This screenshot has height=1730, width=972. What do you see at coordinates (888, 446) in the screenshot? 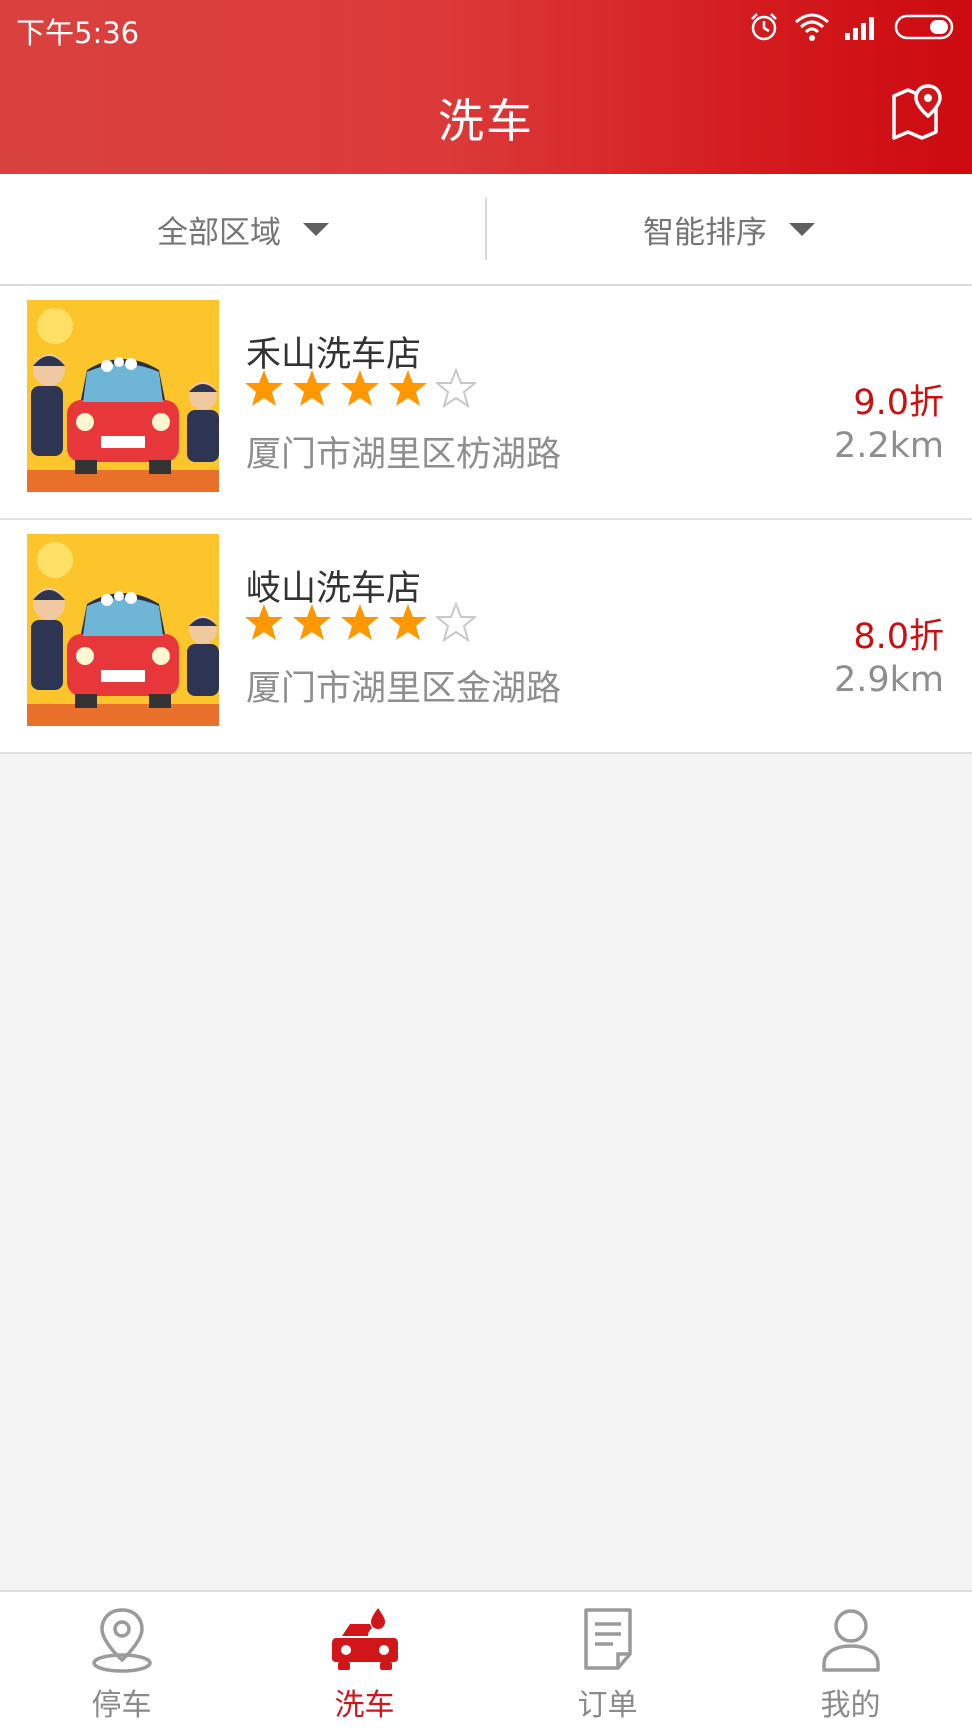
I see `shop-distance: 2.2km` at bounding box center [888, 446].